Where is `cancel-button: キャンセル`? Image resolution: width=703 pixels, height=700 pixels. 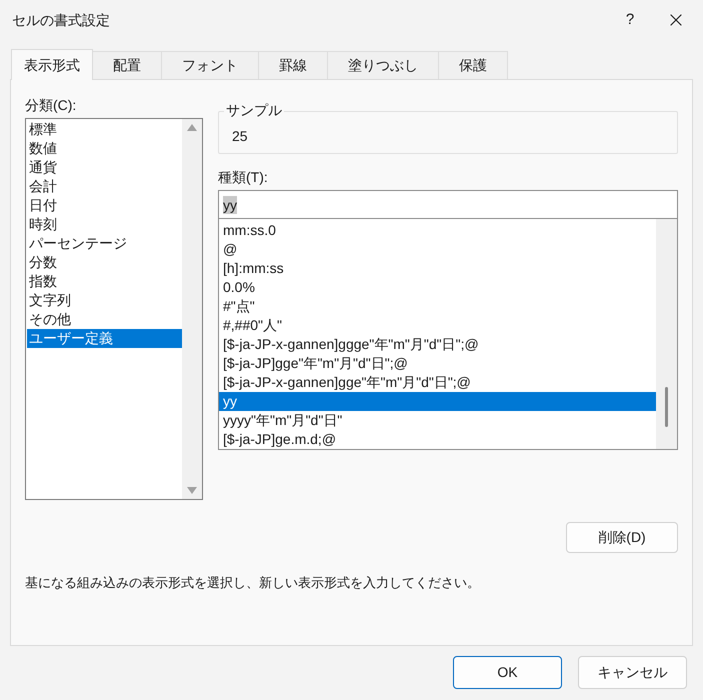 cancel-button: キャンセル is located at coordinates (632, 672).